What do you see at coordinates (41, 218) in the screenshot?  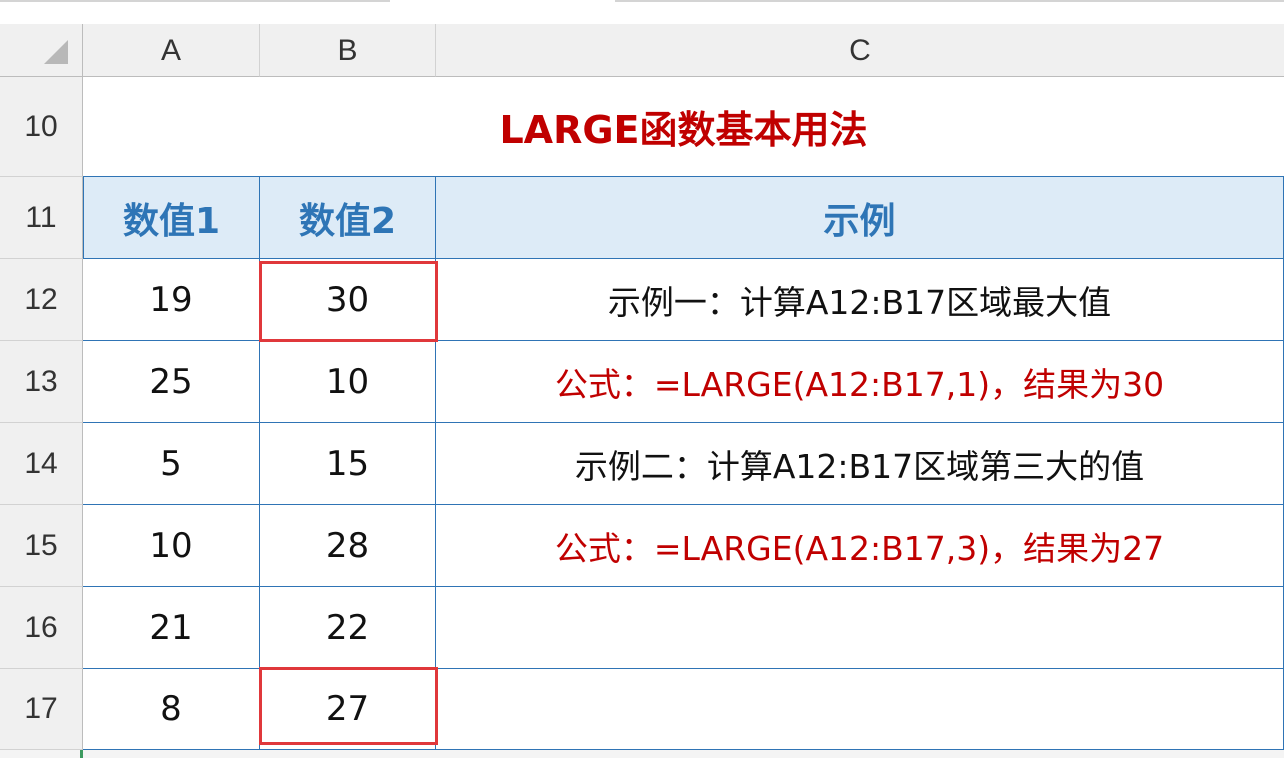 I see `row-header-11: 11` at bounding box center [41, 218].